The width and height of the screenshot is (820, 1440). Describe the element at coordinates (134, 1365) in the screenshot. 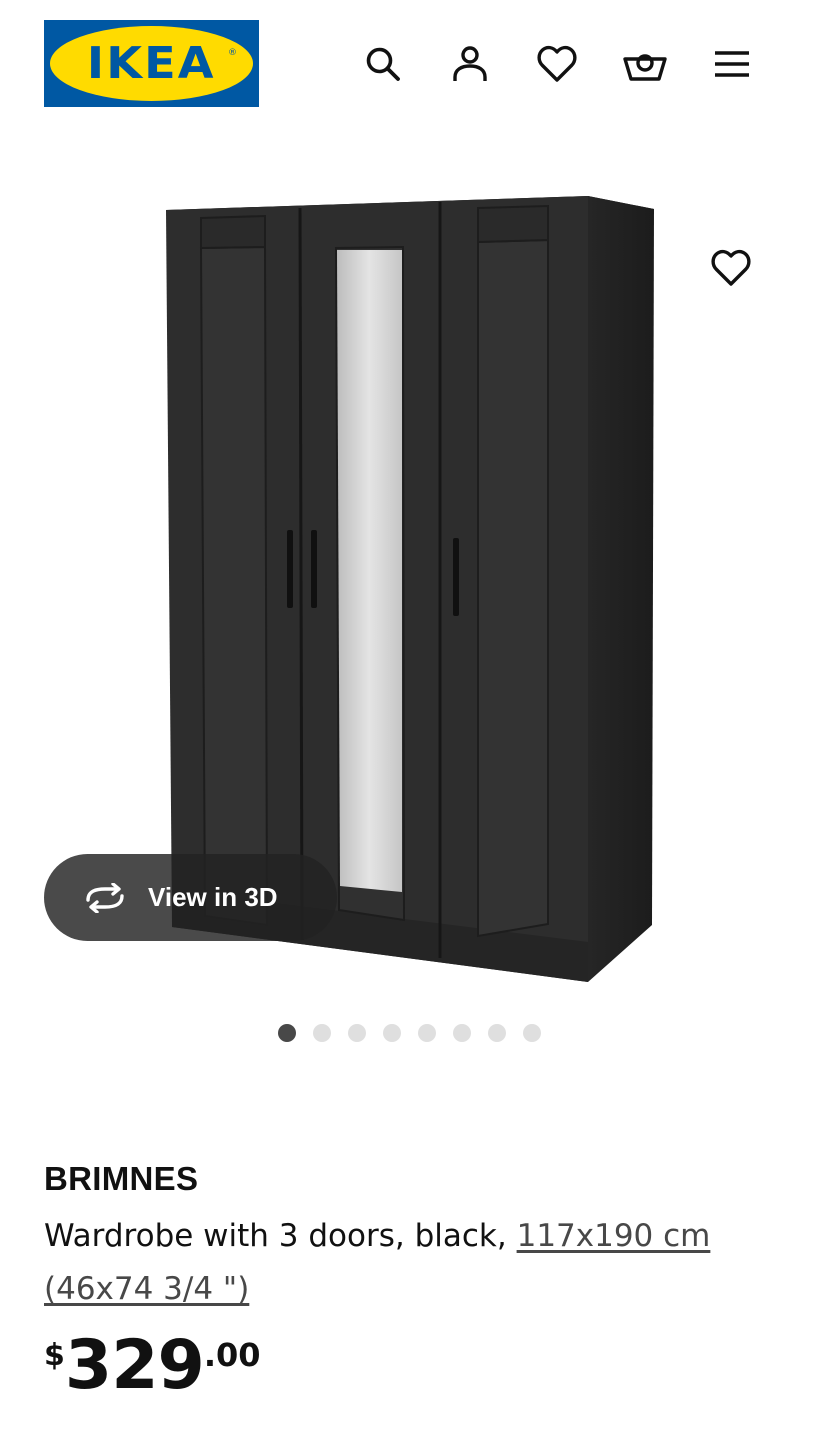

I see `price-integer: 329` at that location.